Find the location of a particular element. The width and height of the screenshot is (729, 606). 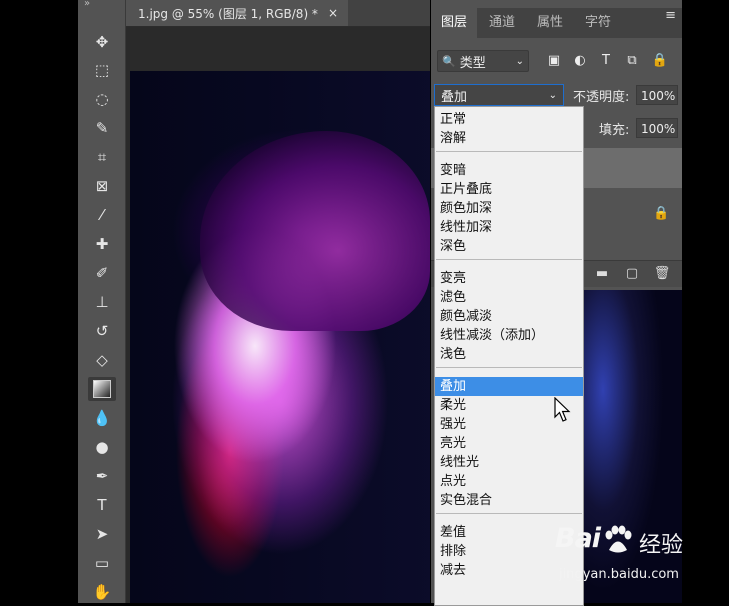

hand-tool-icon: ✋ is located at coordinates (102, 592).